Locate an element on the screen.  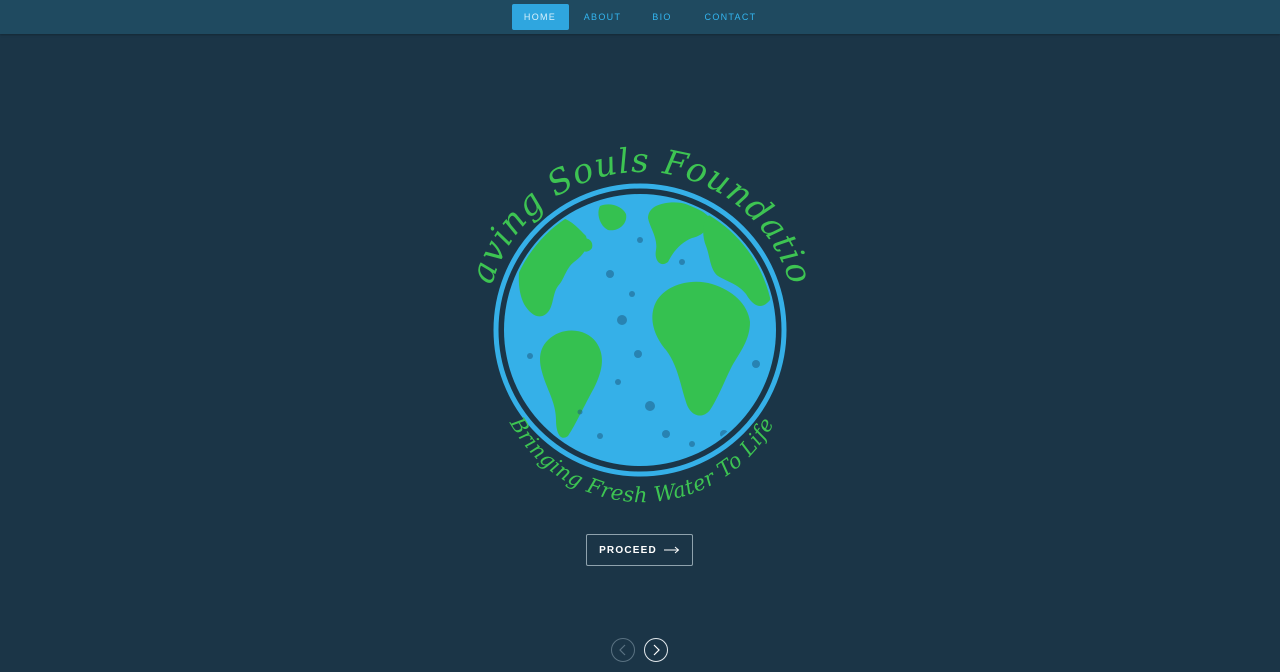
chevron-left-icon is located at coordinates (622, 650).